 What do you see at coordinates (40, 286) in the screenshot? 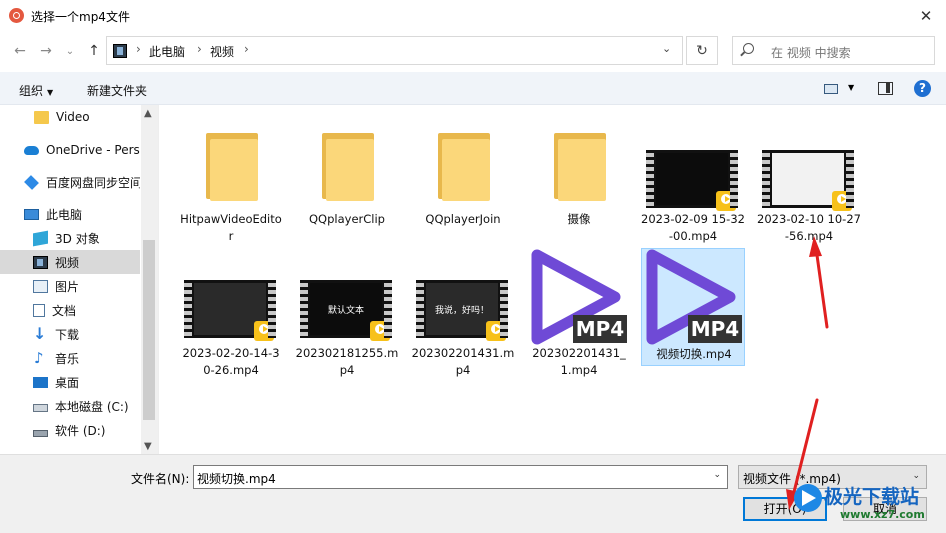
I see `pictures-icon` at bounding box center [40, 286].